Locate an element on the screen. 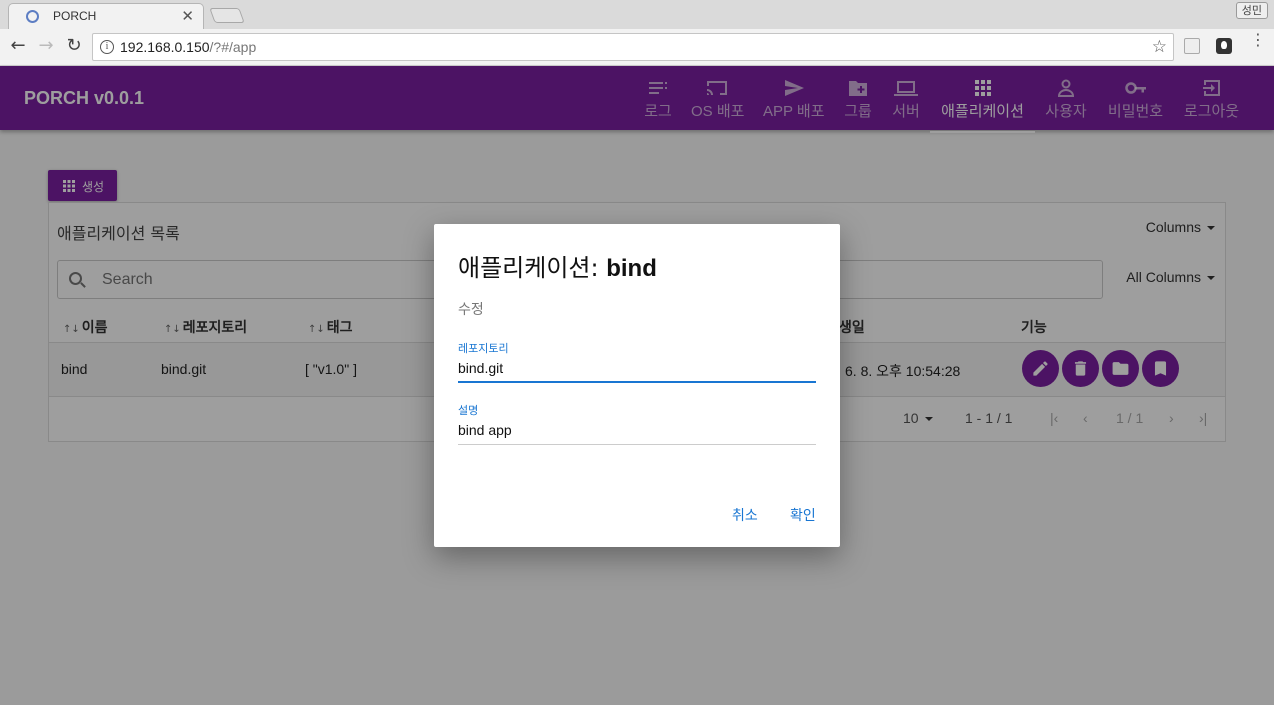  url-text: 192.168.0.150/?#/app is located at coordinates (188, 47).